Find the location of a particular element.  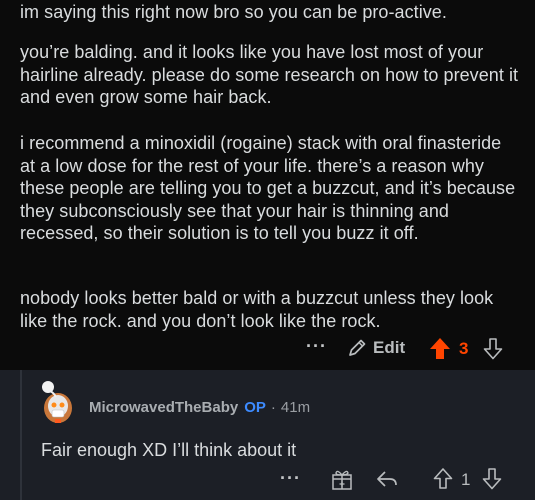

award-icon is located at coordinates (342, 479).